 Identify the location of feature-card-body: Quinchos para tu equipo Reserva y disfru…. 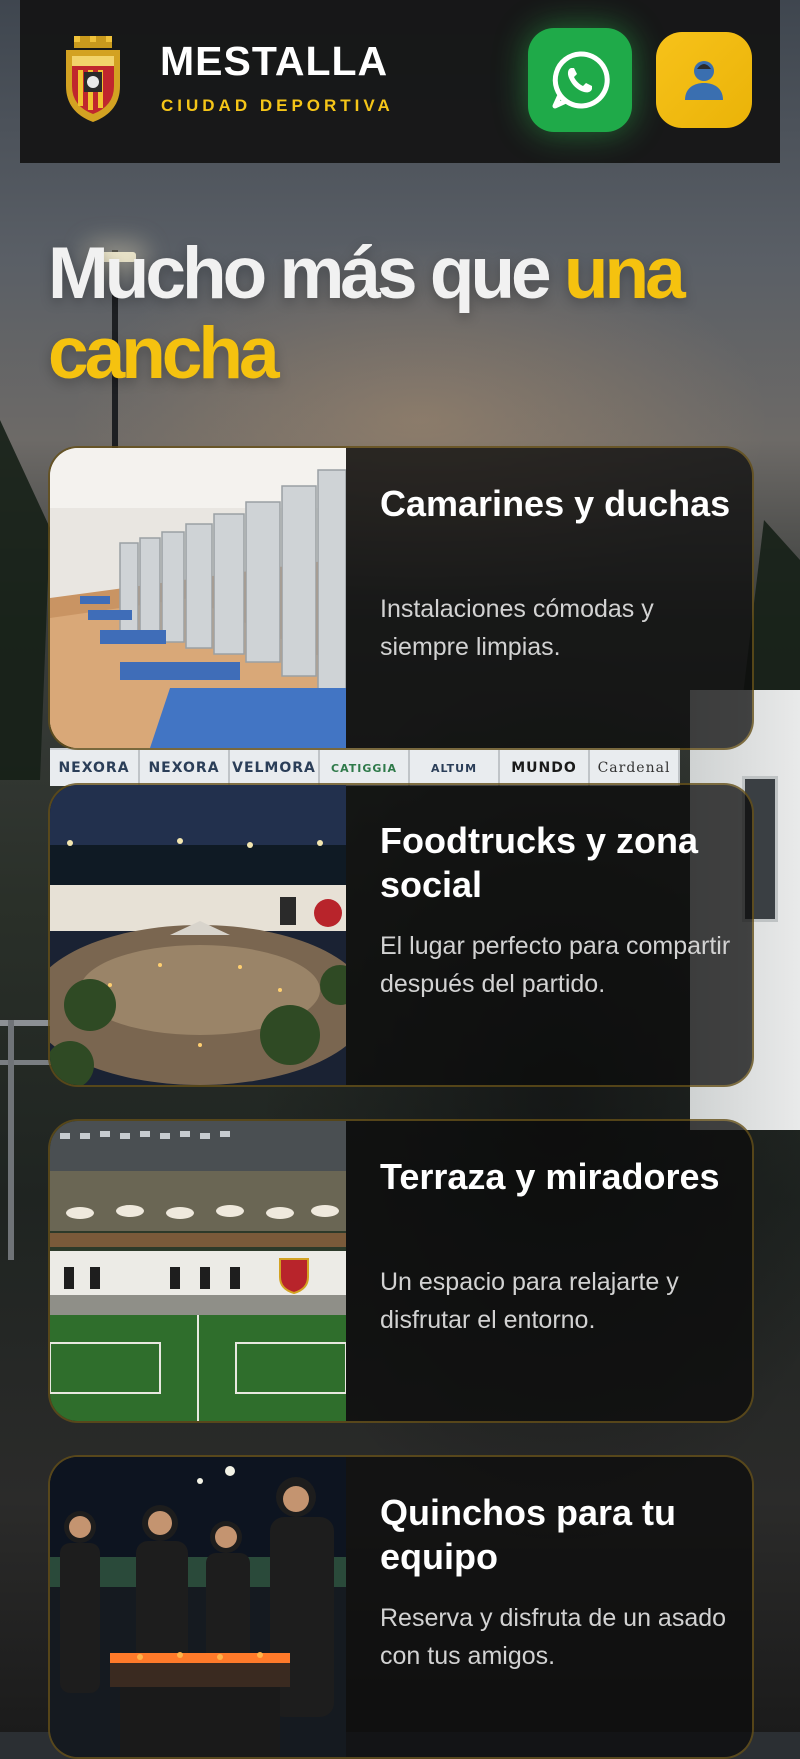
(549, 1607).